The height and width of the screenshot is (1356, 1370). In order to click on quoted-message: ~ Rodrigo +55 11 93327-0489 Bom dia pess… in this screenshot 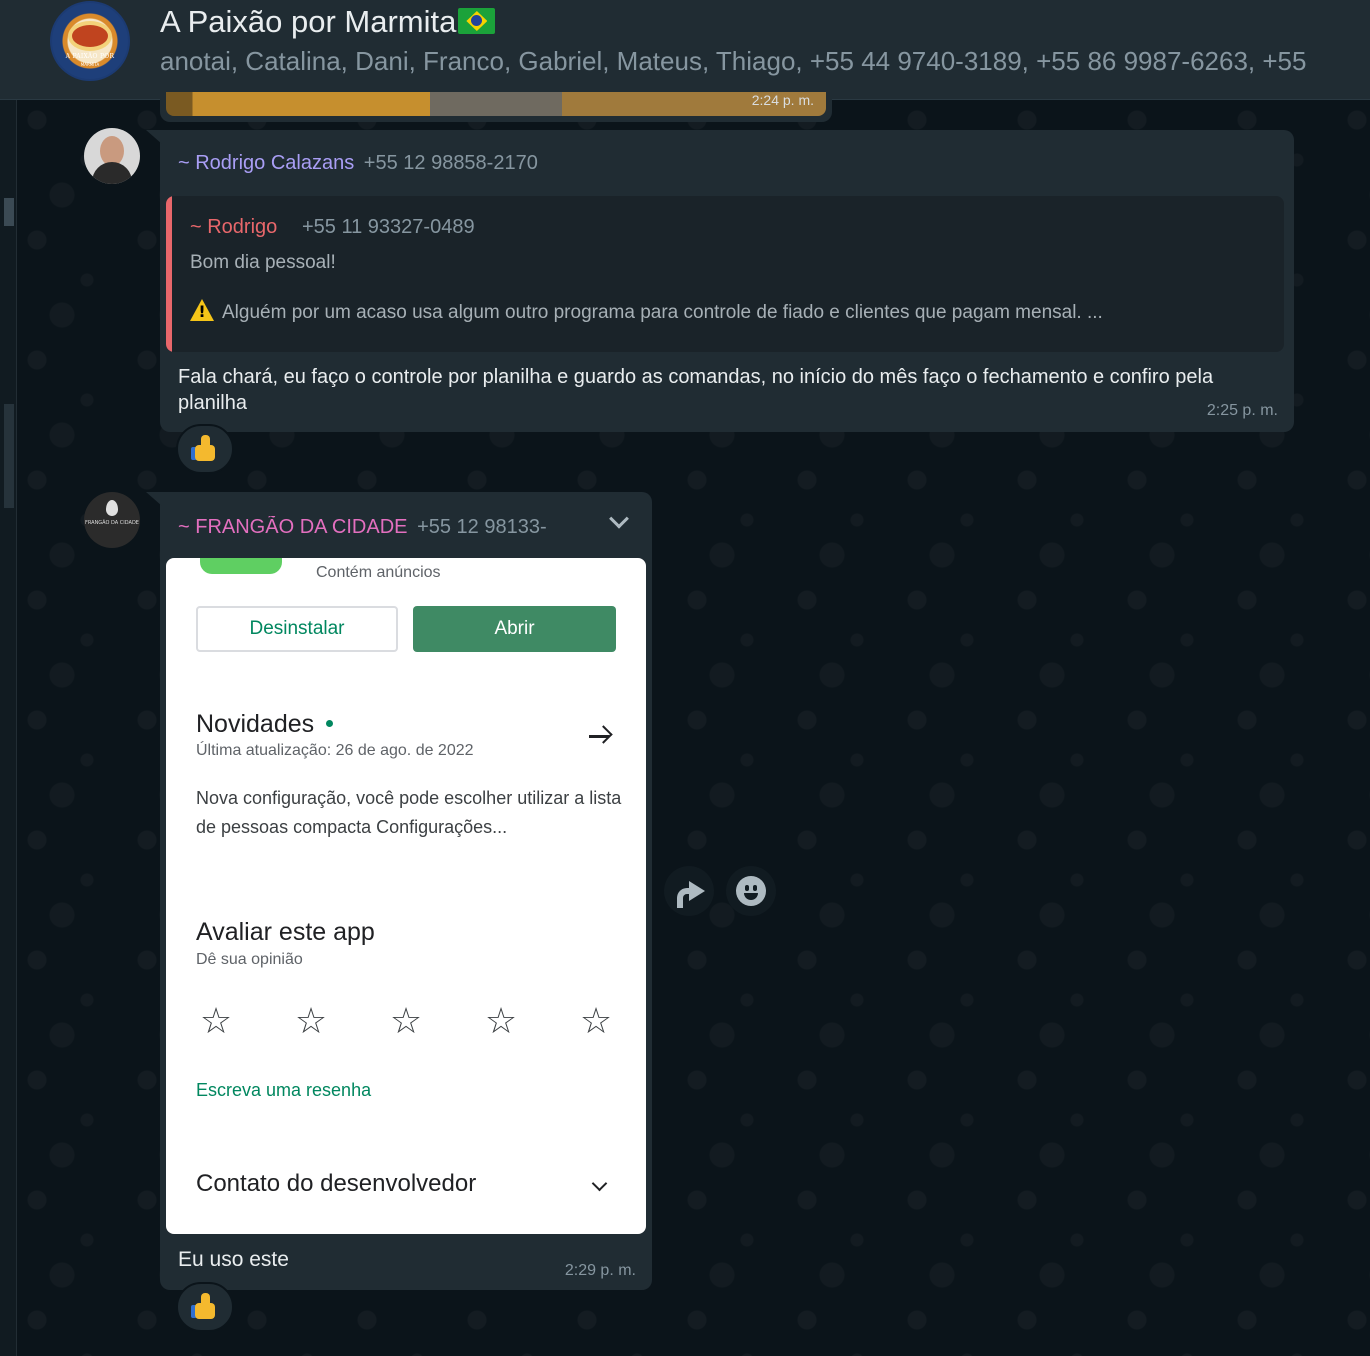, I will do `click(725, 274)`.